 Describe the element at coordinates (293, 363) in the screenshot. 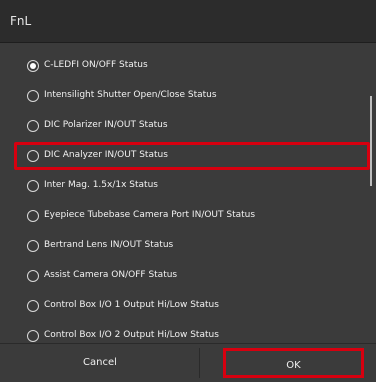

I see `ok-button: OK` at that location.